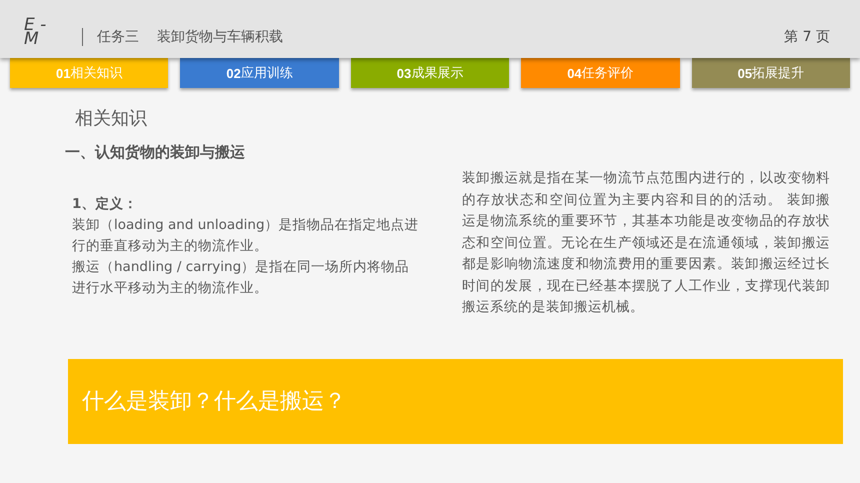 The image size is (860, 483). I want to click on nav-tab: 02应用训练, so click(259, 73).